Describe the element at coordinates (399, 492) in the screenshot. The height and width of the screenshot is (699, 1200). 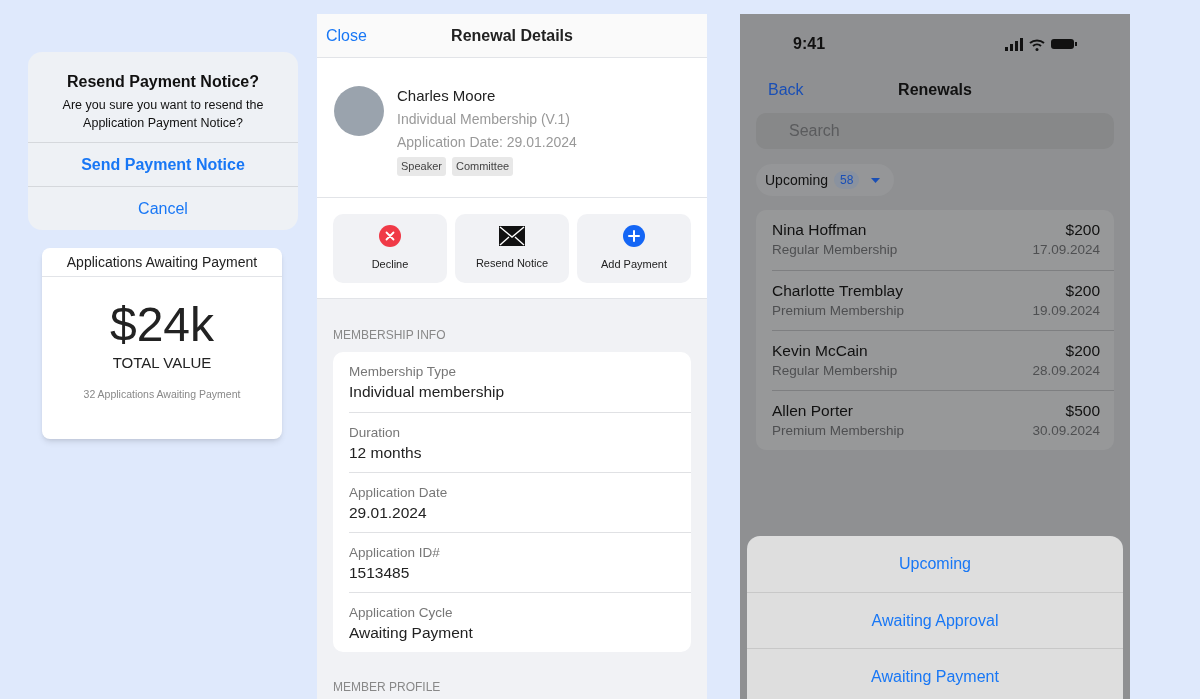
I see `field-label: Application Date` at that location.